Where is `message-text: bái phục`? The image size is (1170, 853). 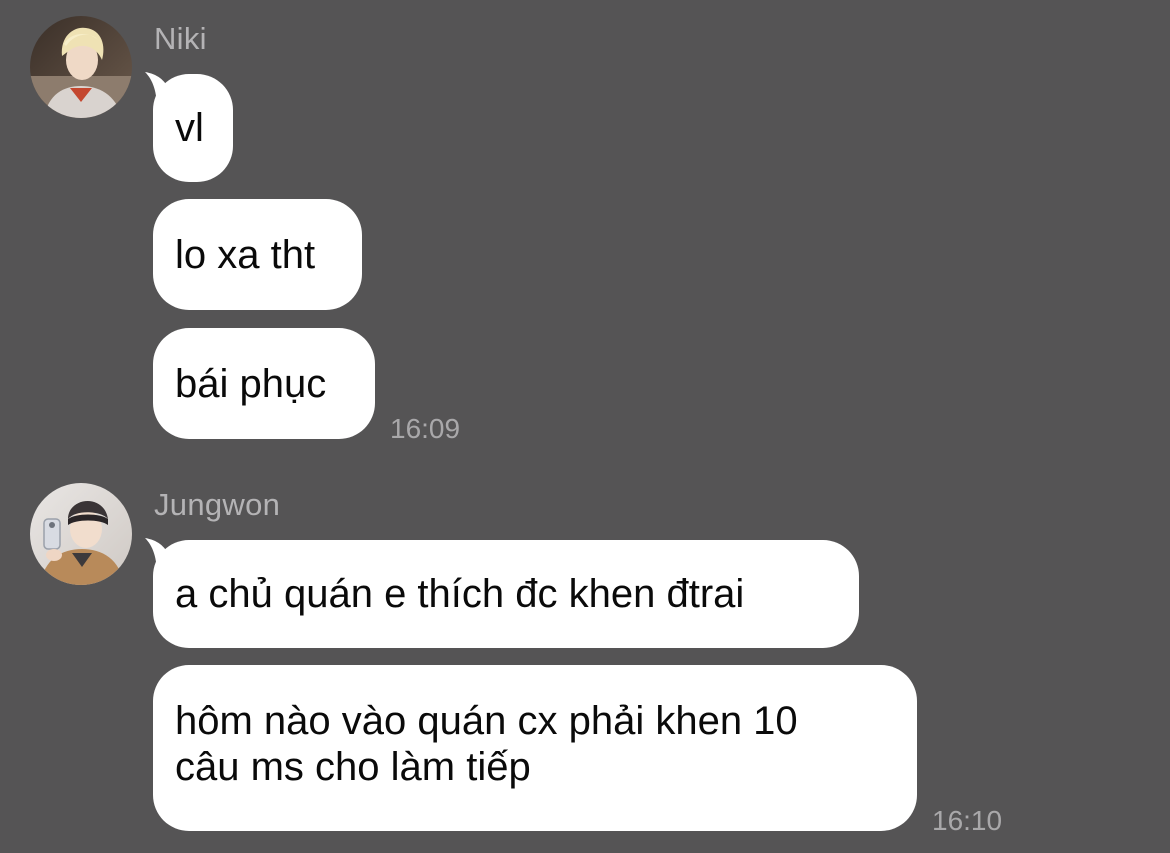 message-text: bái phục is located at coordinates (251, 383).